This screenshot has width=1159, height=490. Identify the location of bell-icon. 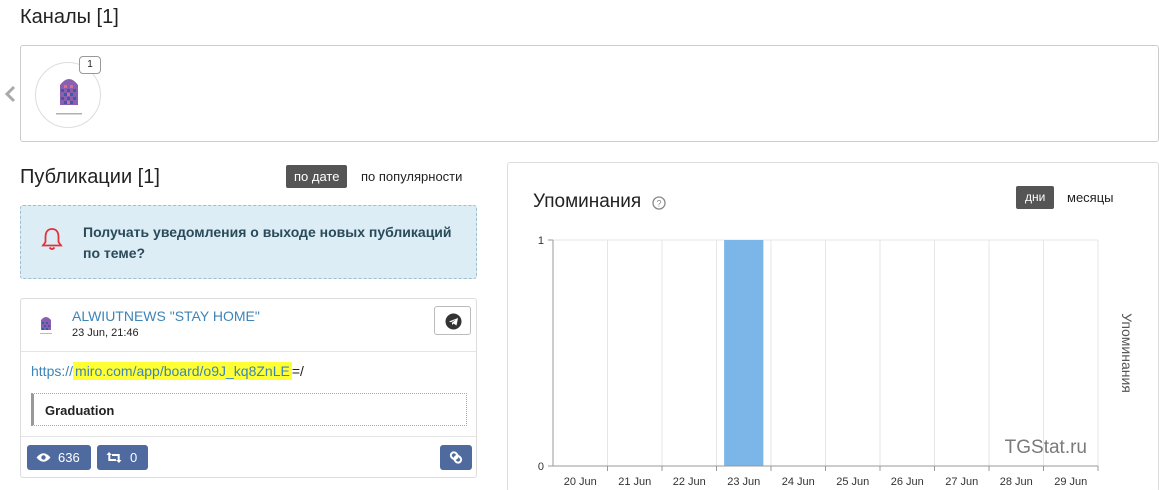
(52, 239).